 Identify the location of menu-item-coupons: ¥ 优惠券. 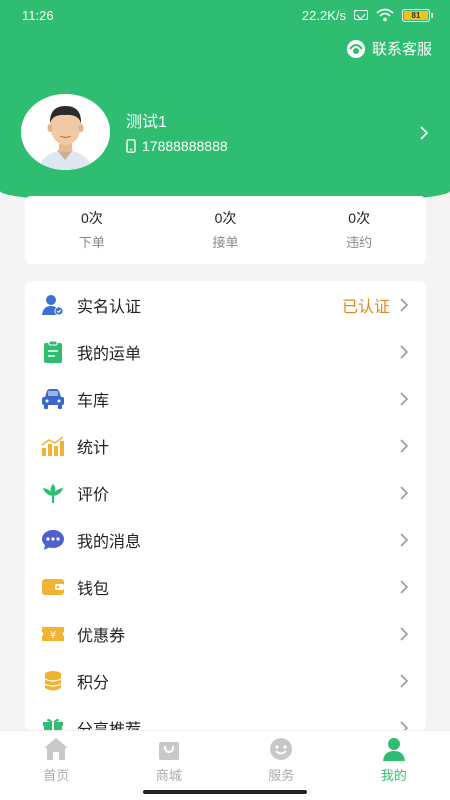
(225, 633).